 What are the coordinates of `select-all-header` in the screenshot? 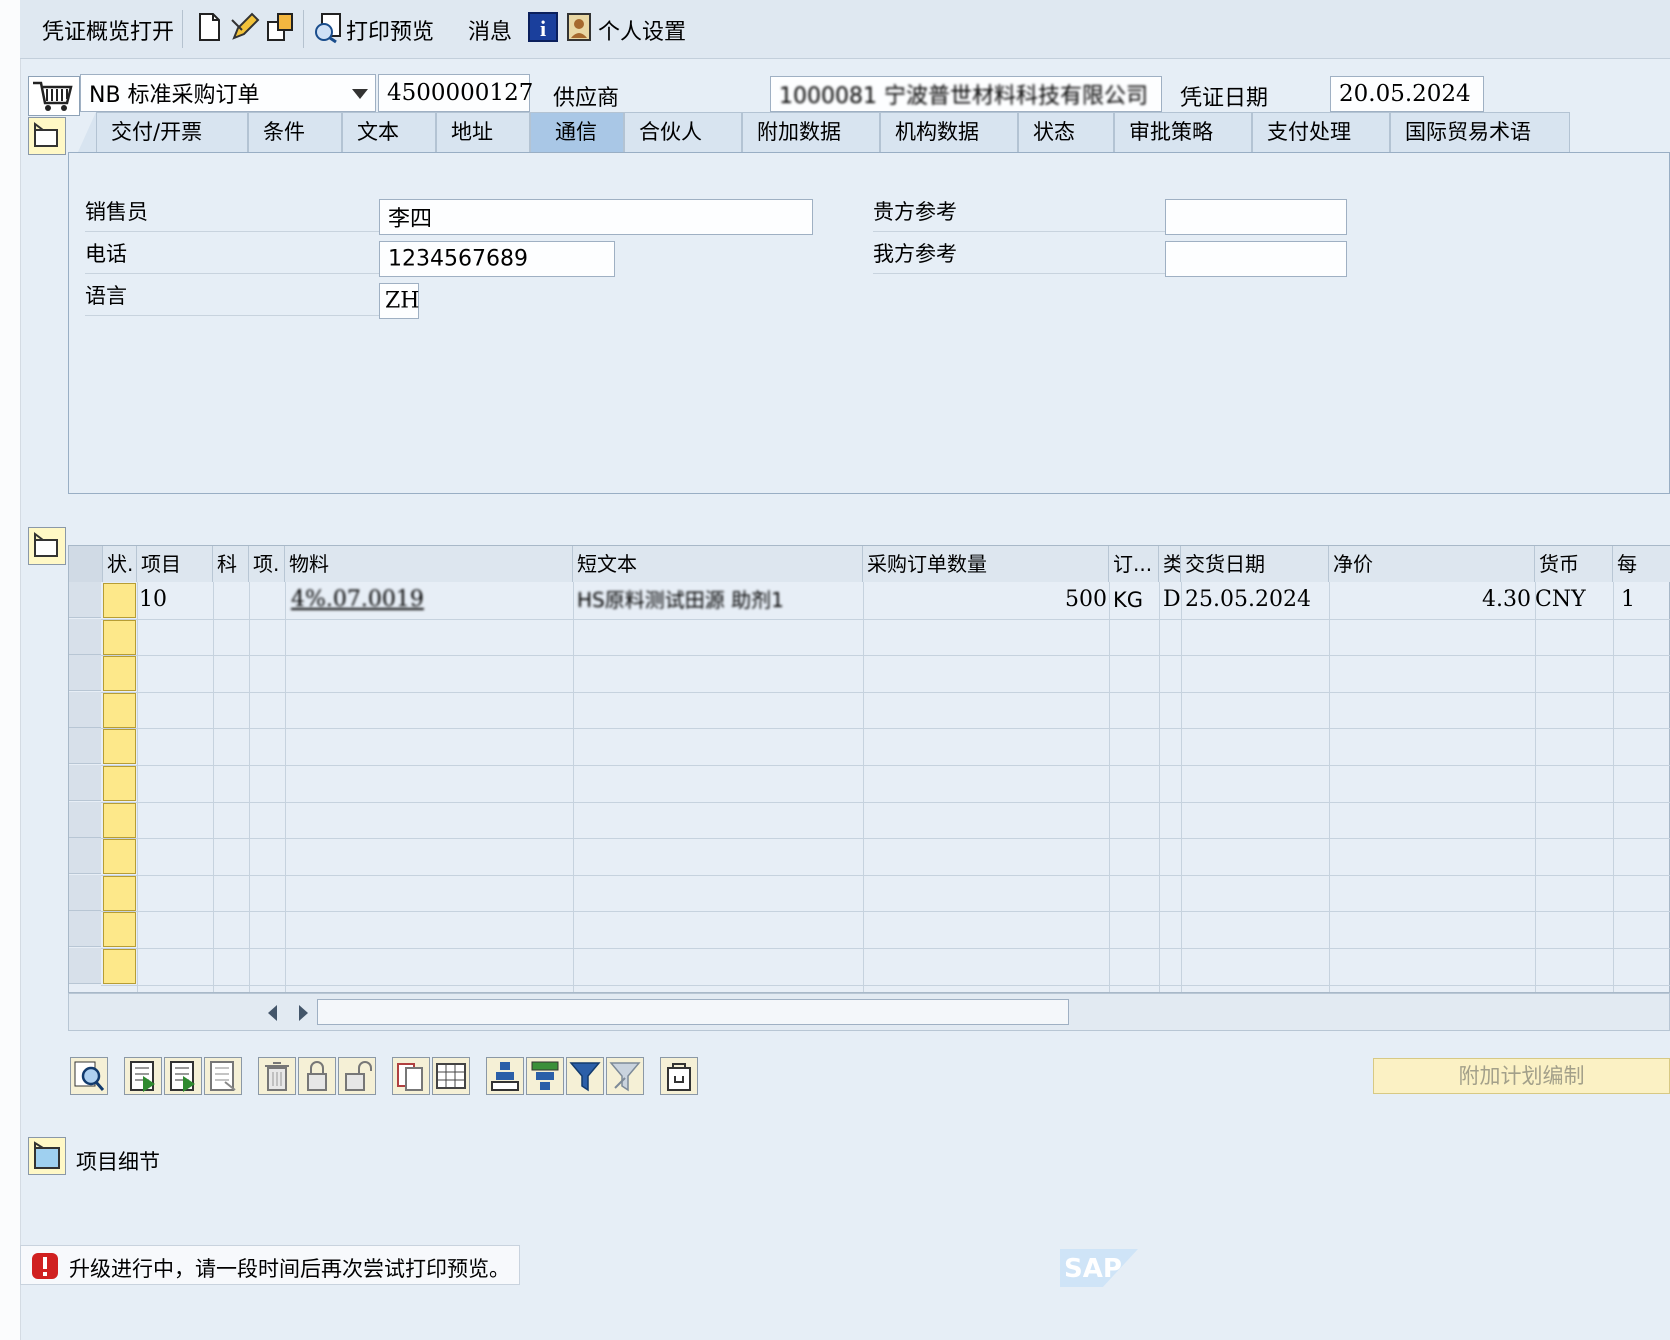 It's located at (86, 564).